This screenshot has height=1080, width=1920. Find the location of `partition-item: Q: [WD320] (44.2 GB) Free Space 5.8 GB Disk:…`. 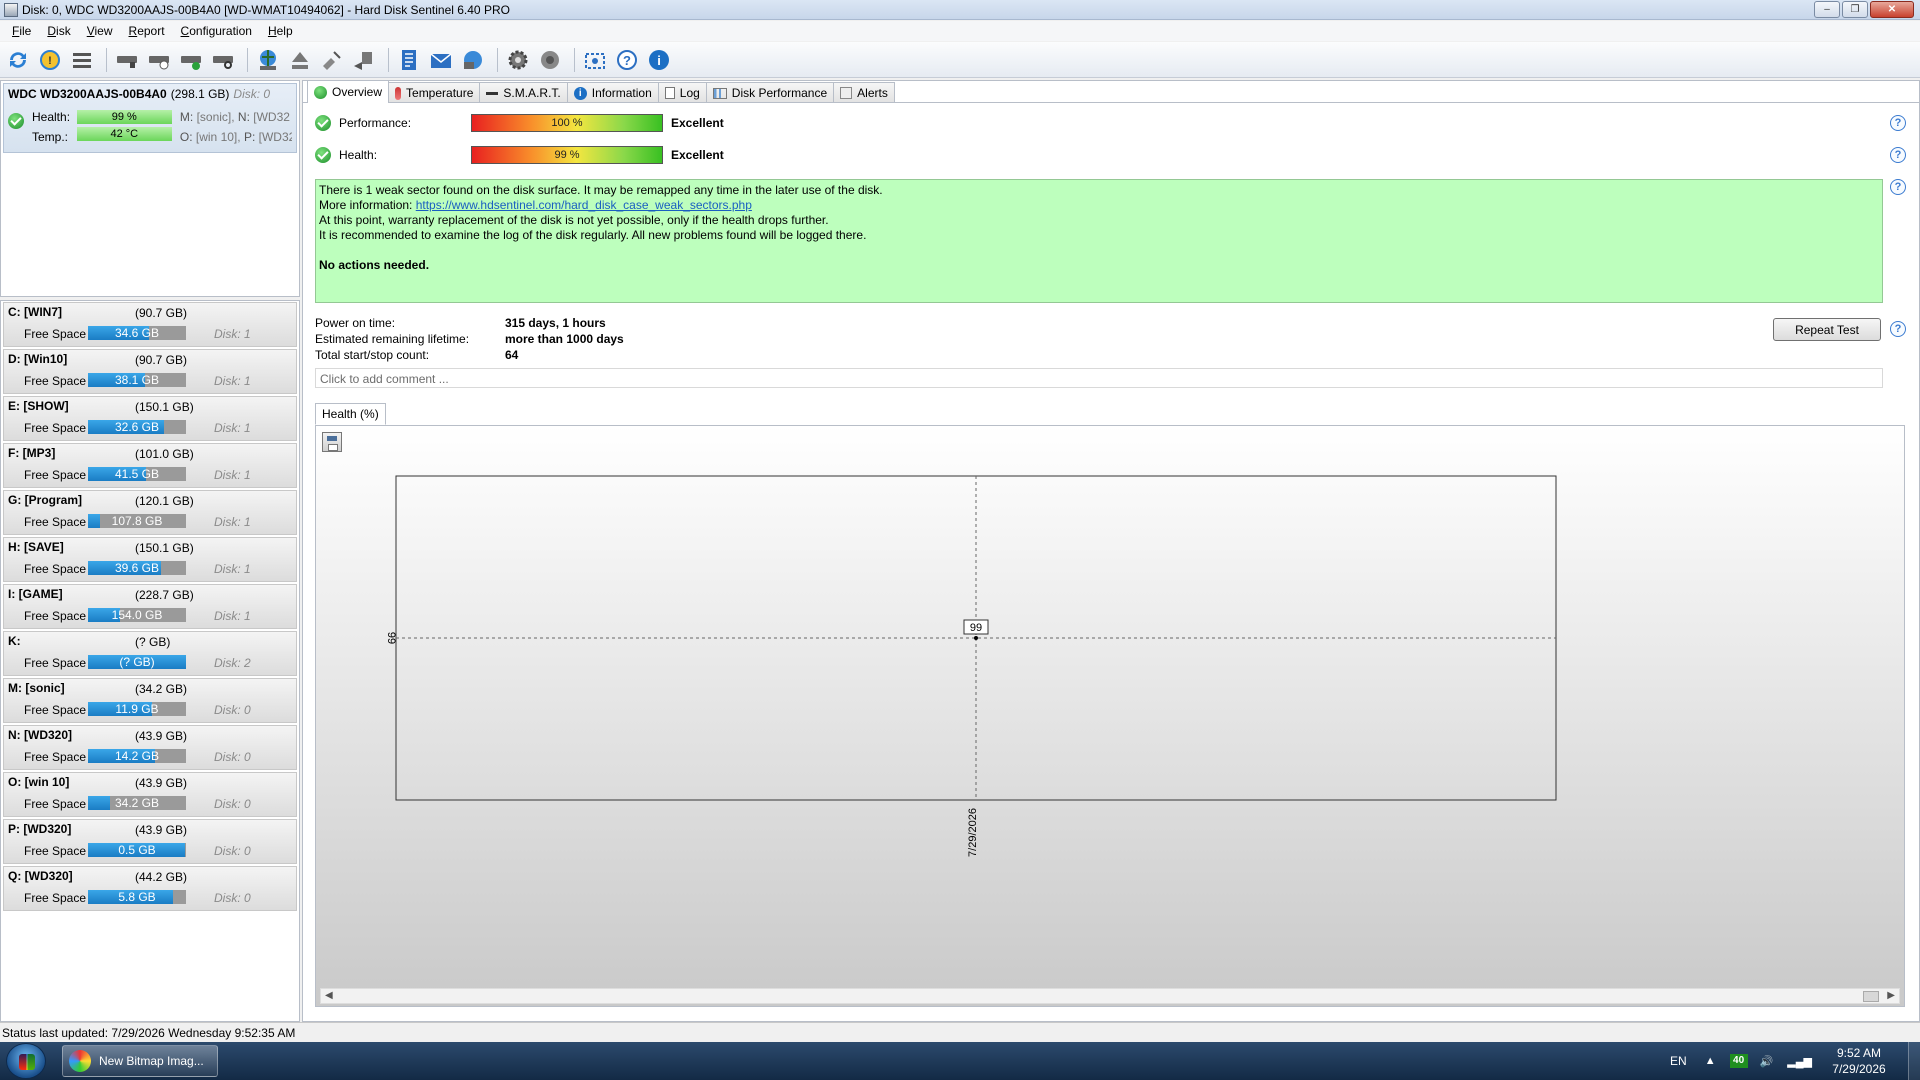

partition-item: Q: [WD320] (44.2 GB) Free Space 5.8 GB Disk:… is located at coordinates (150, 888).